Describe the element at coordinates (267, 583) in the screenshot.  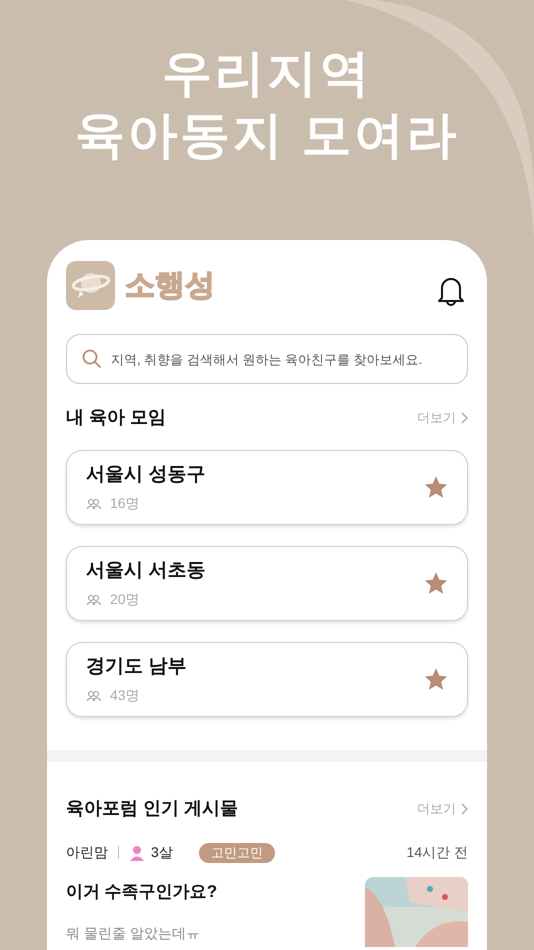
I see `group-card: 서울시 서초동 20명` at that location.